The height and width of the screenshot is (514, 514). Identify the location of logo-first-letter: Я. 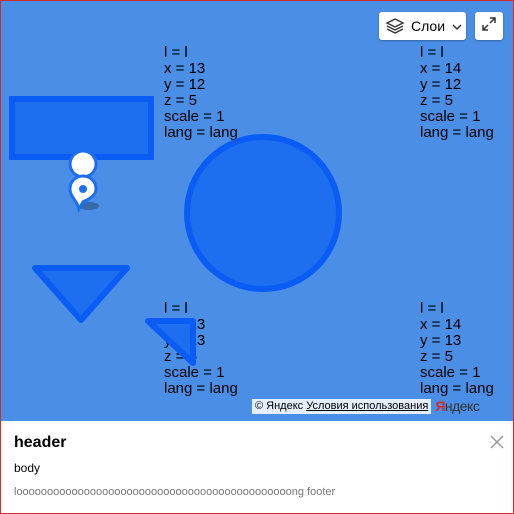
(440, 406).